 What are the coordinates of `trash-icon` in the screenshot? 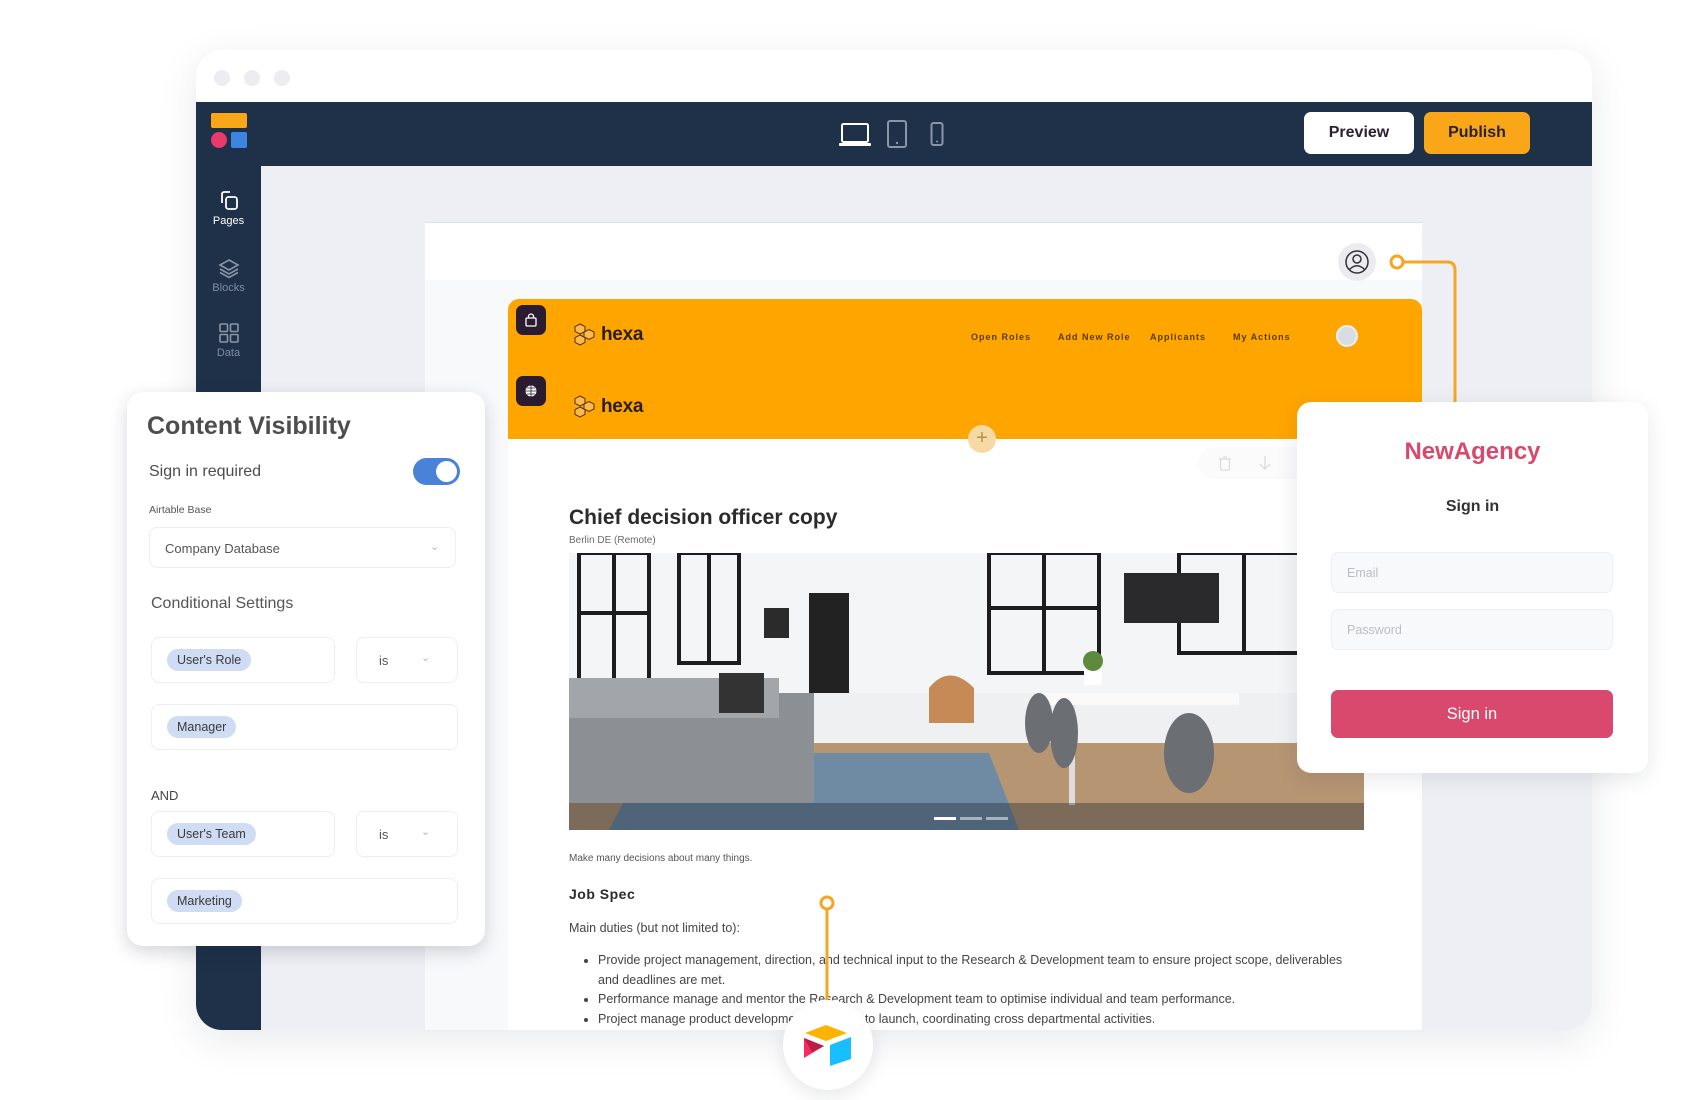 It's located at (1225, 463).